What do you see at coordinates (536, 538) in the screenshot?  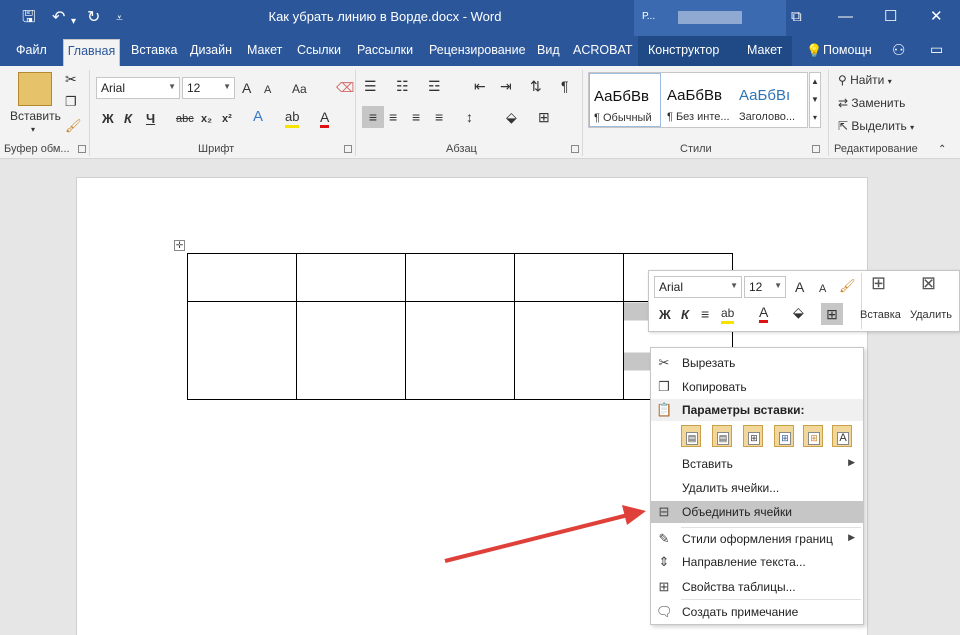 I see `arrow-shaft` at bounding box center [536, 538].